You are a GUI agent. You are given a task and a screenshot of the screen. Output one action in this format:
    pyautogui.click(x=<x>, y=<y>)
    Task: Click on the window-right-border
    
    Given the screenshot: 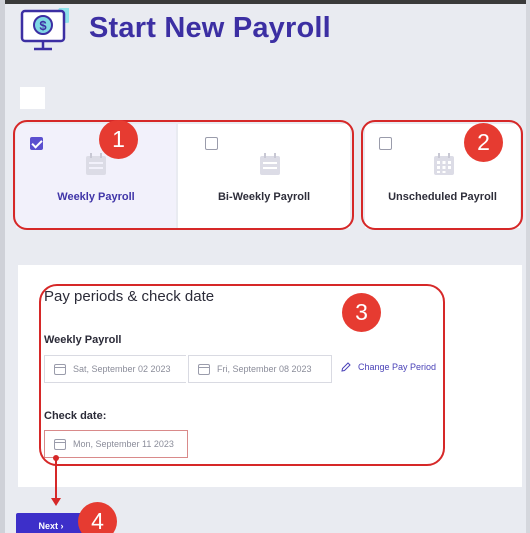 What is the action you would take?
    pyautogui.click(x=528, y=266)
    